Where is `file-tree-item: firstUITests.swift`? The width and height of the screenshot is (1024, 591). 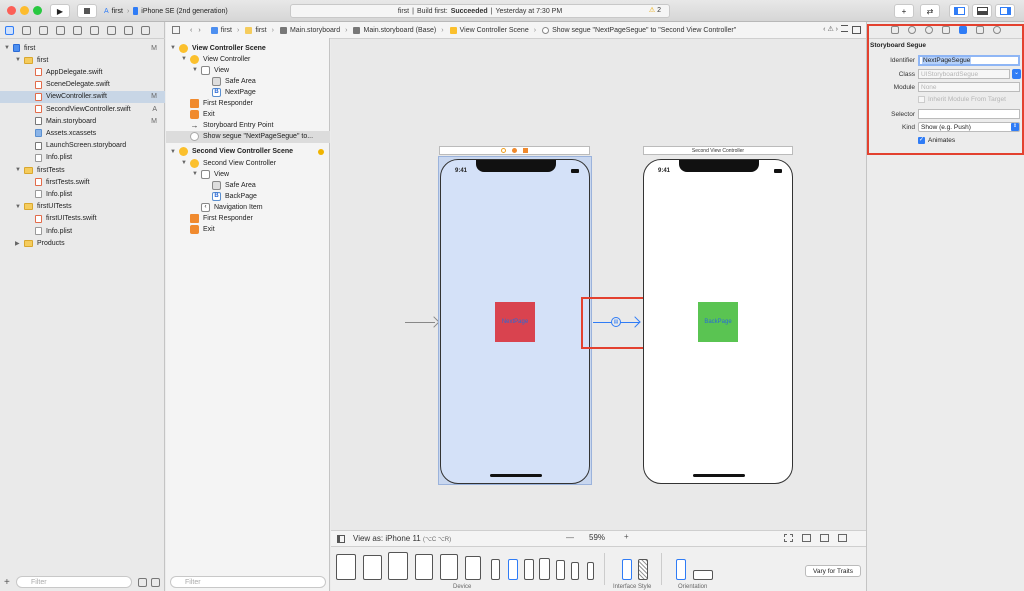
file-tree-item: firstUITests.swift is located at coordinates (82, 219).